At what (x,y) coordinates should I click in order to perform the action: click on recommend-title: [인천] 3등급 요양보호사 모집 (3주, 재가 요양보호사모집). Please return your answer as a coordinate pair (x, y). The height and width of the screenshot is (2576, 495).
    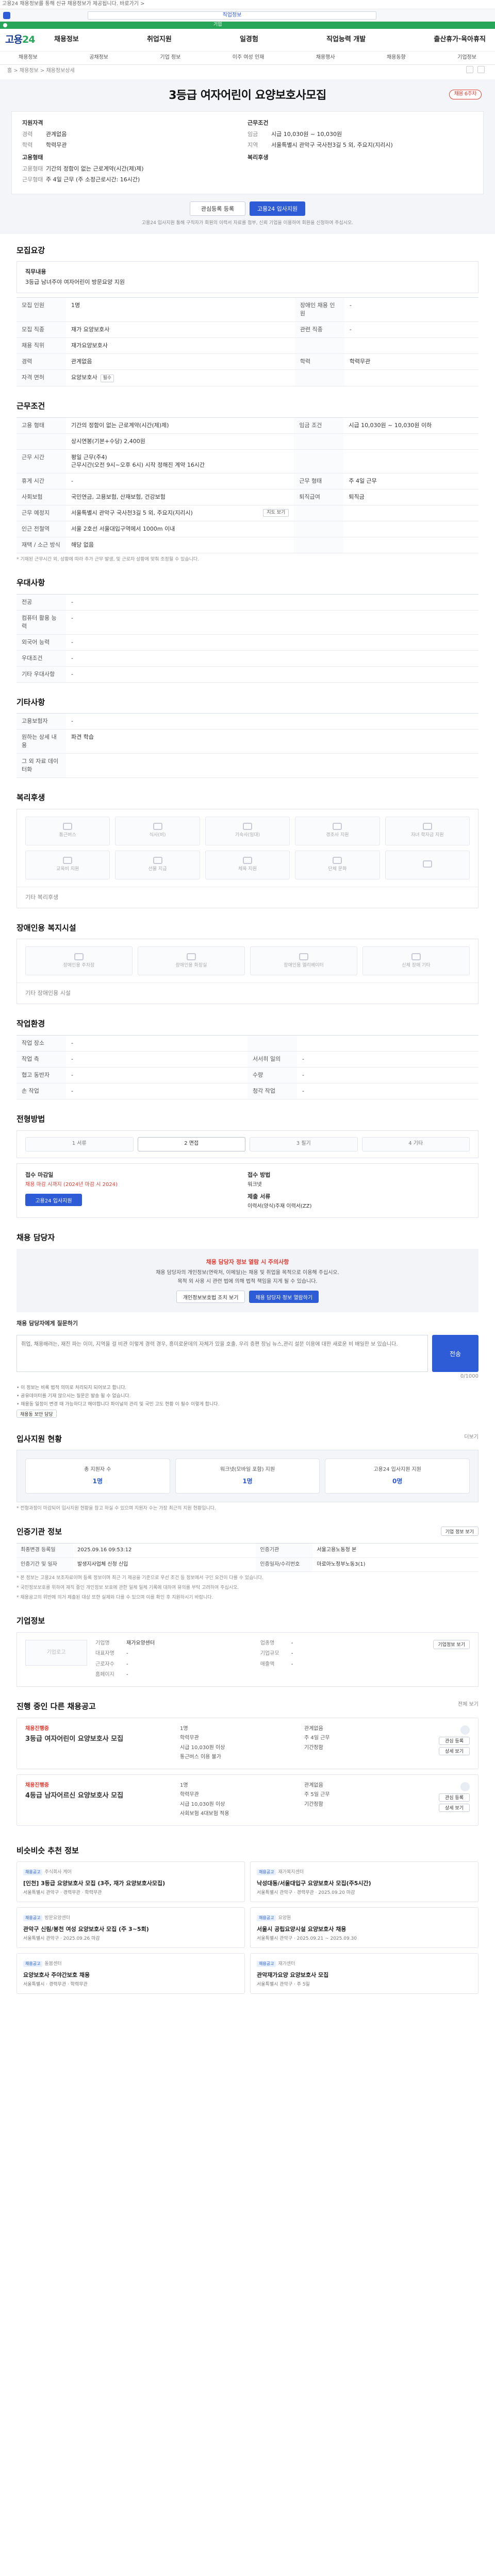
    Looking at the image, I should click on (130, 1883).